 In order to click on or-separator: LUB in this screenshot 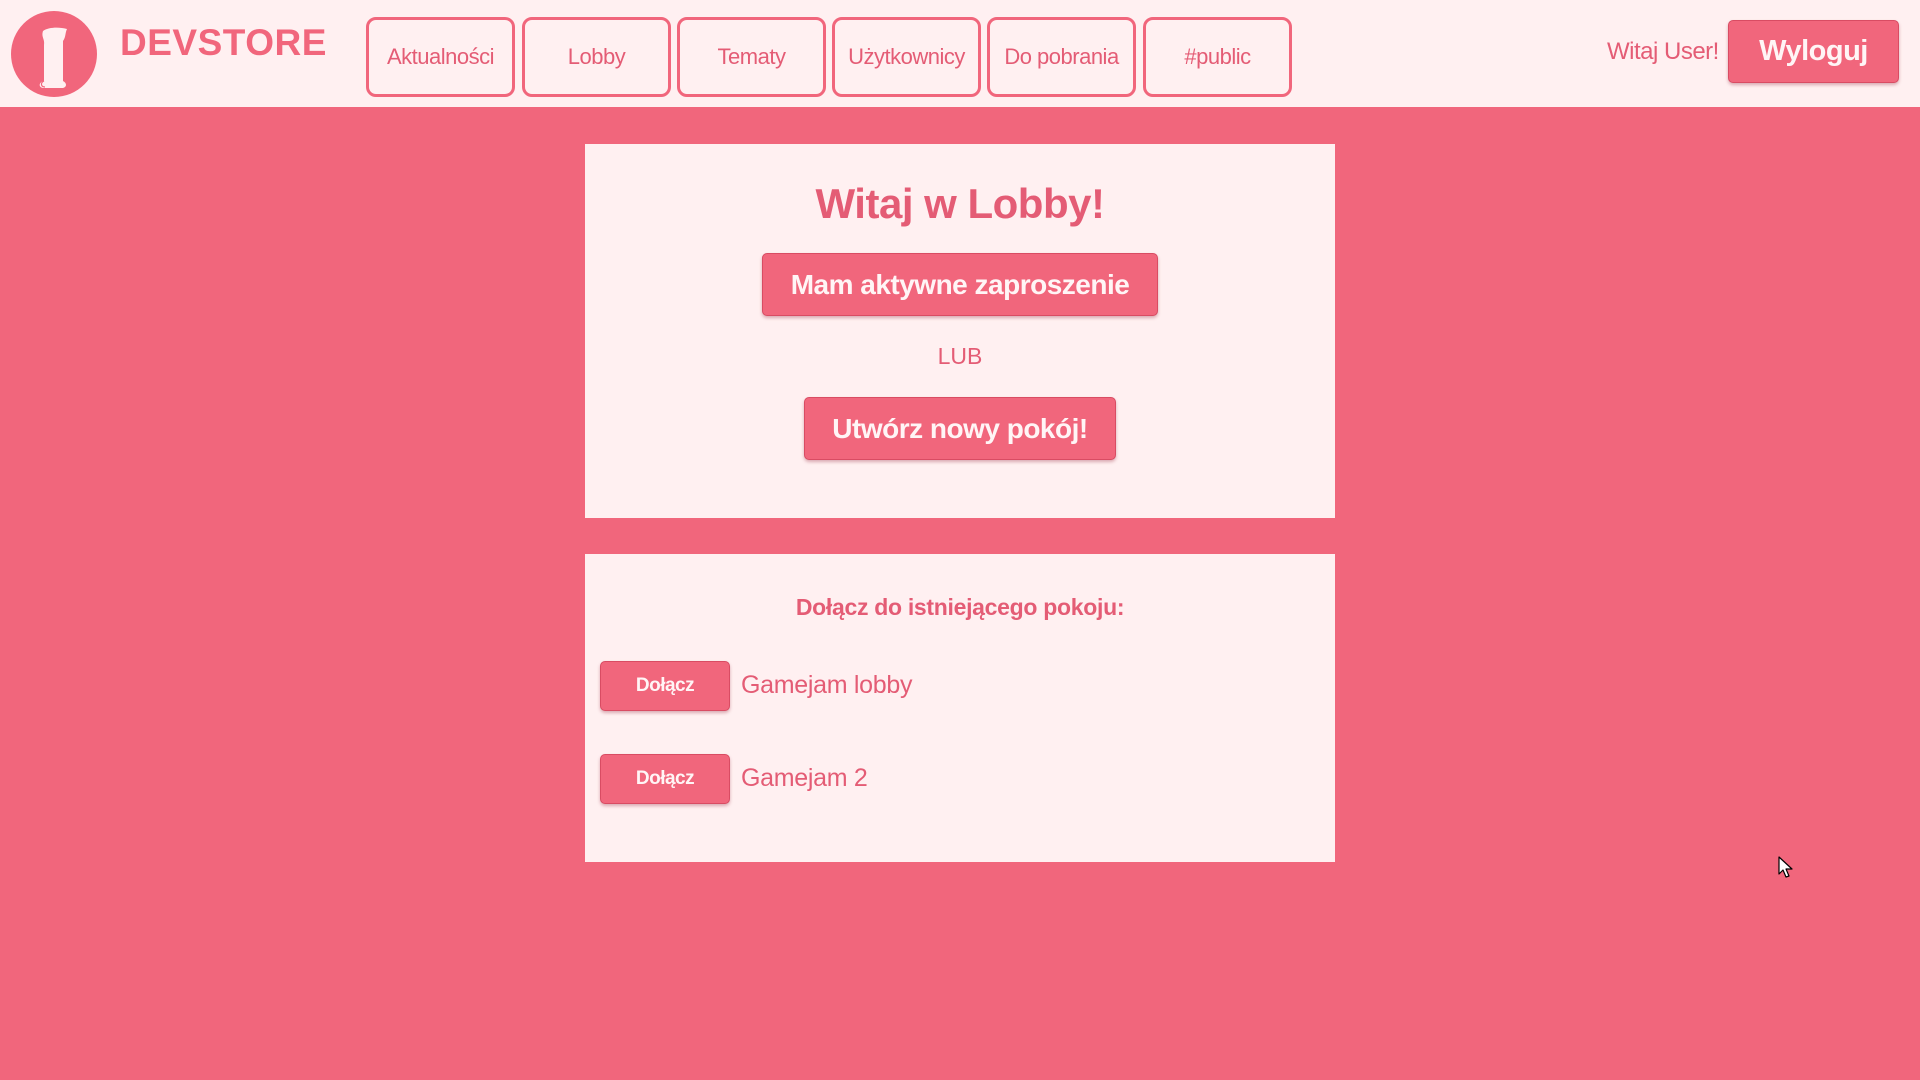, I will do `click(960, 356)`.